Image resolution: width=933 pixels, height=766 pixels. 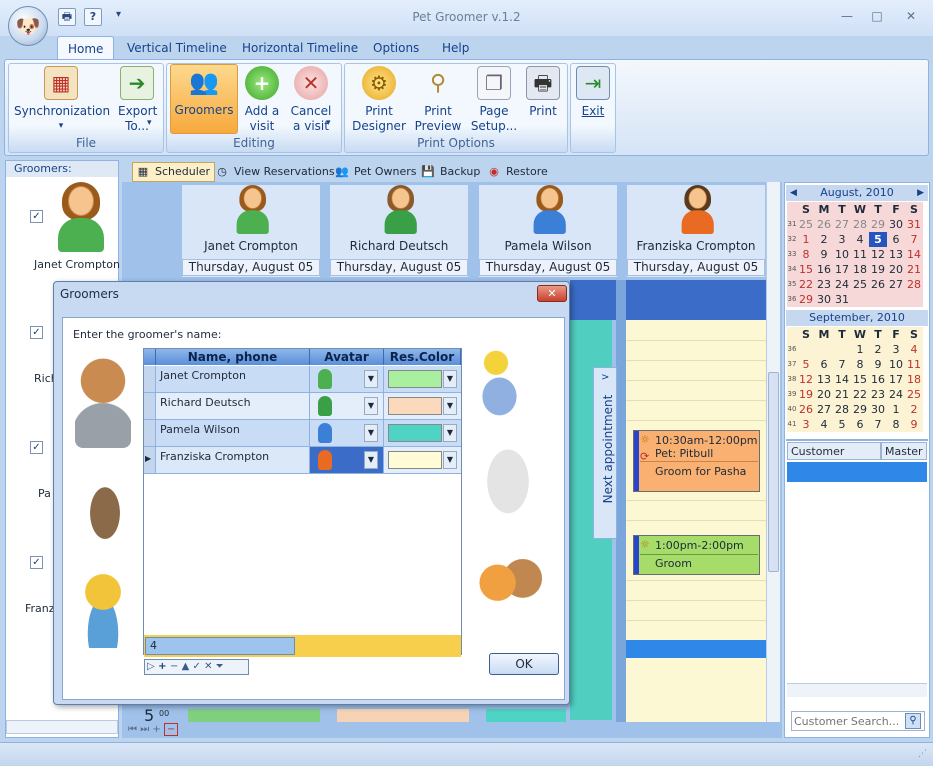 What do you see at coordinates (696, 555) in the screenshot?
I see `appointment-2: ☼ 1:00pm-2:00pm Groom` at bounding box center [696, 555].